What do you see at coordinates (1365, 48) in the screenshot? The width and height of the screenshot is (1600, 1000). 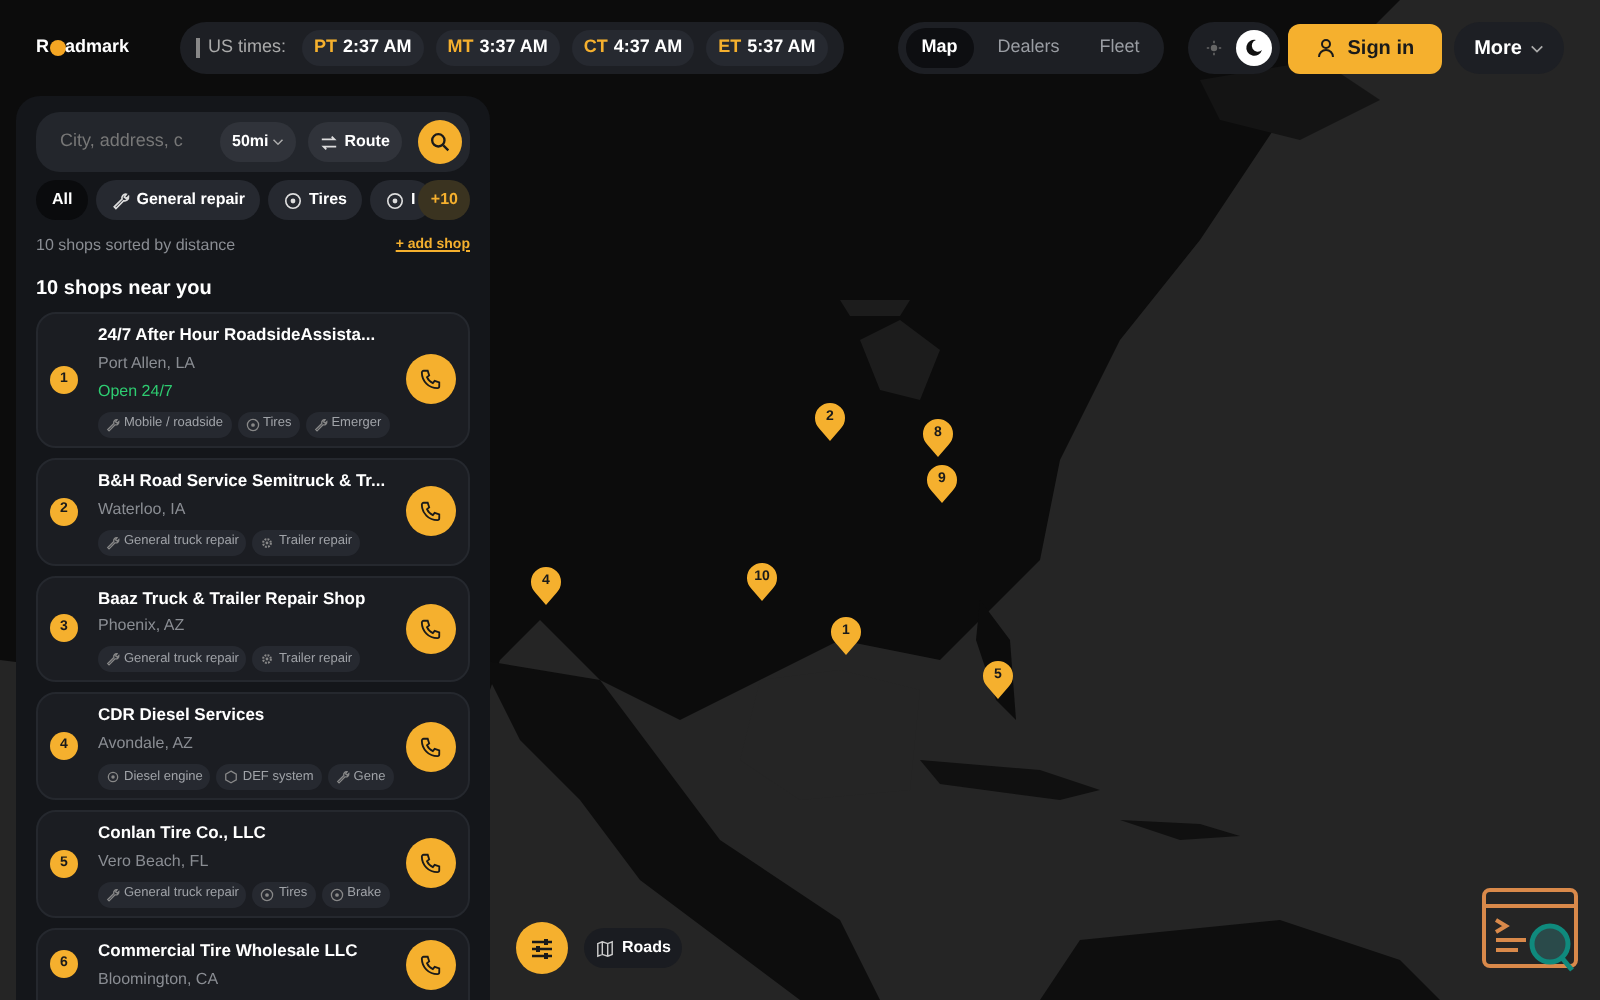 I see `sign-in-button: Sign in` at bounding box center [1365, 48].